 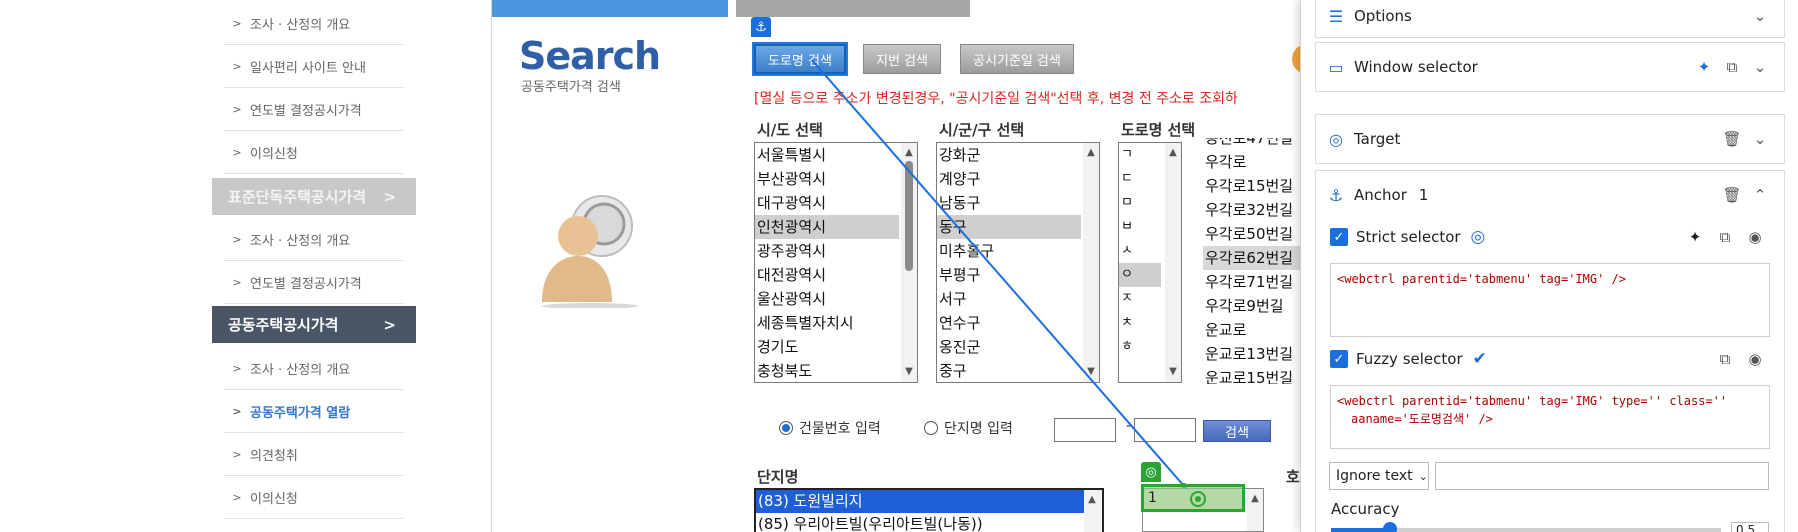 What do you see at coordinates (314, 454) in the screenshot?
I see `sidebar-item-opinion: > 의견청취` at bounding box center [314, 454].